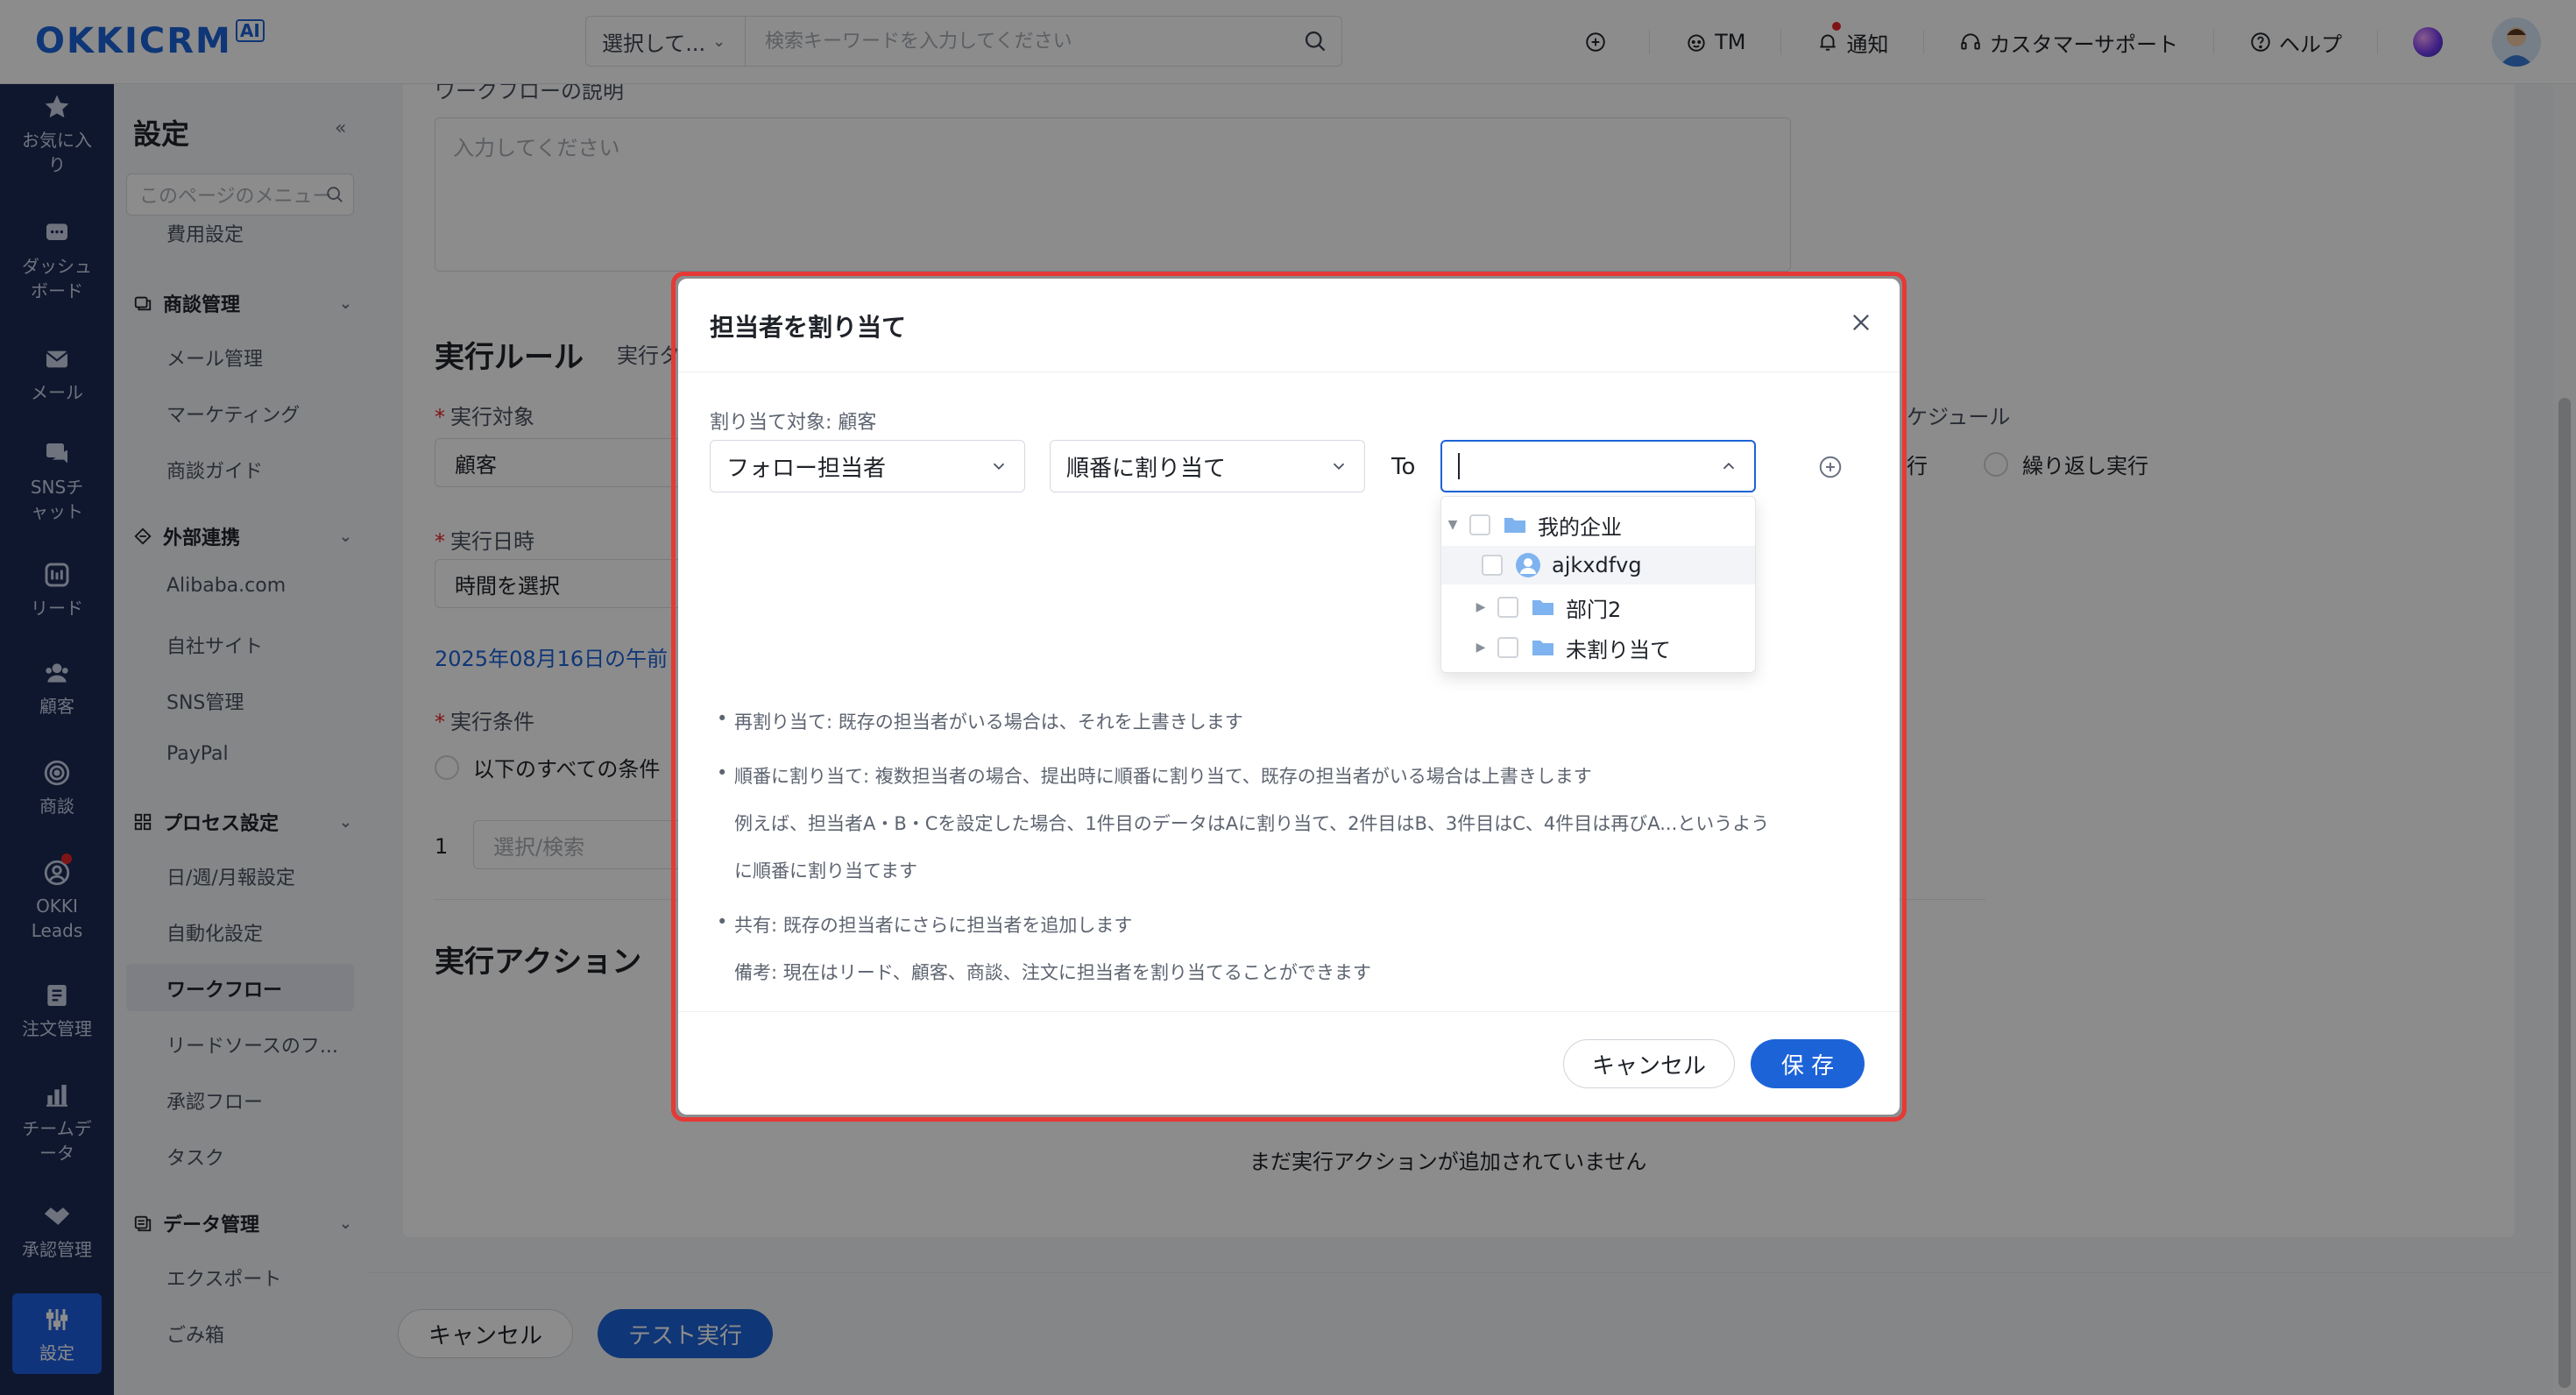  Describe the element at coordinates (1052, 972) in the screenshot. I see `note-remark: 備考: 現在はリード、顧客、商談、注文に担当者を割り当てることができます` at that location.